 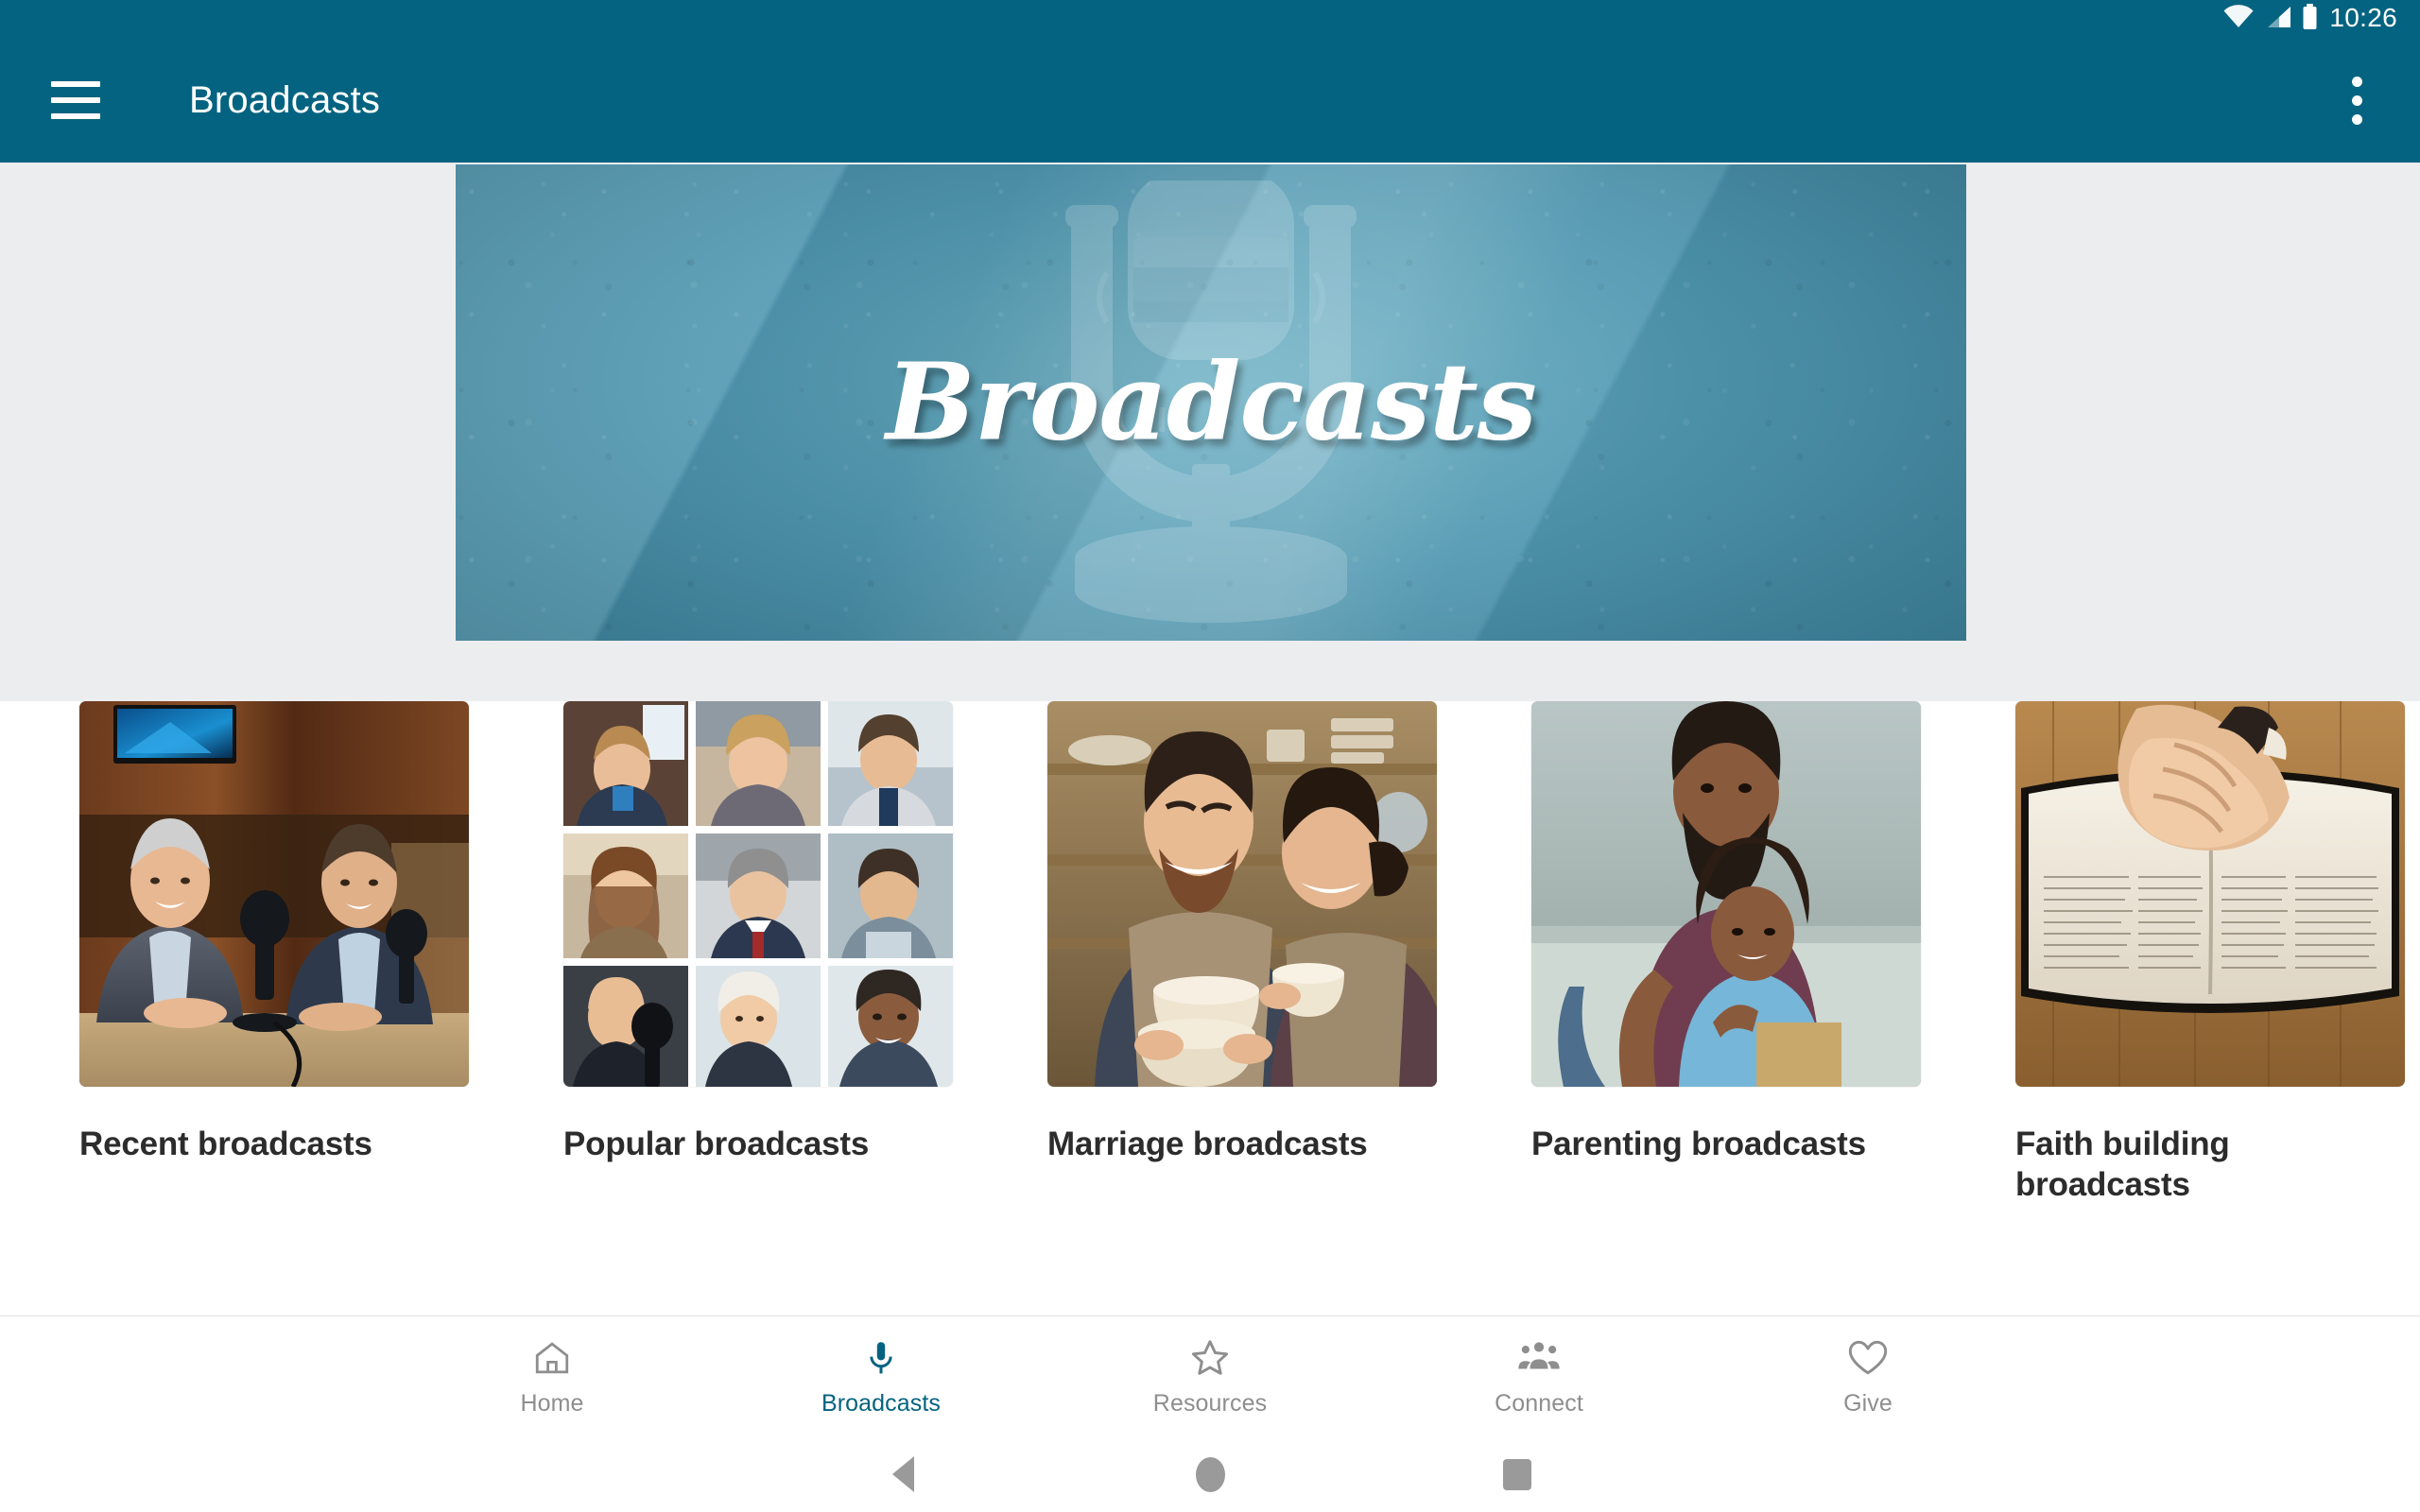 I want to click on app-bar: Broadcasts, so click(x=1210, y=100).